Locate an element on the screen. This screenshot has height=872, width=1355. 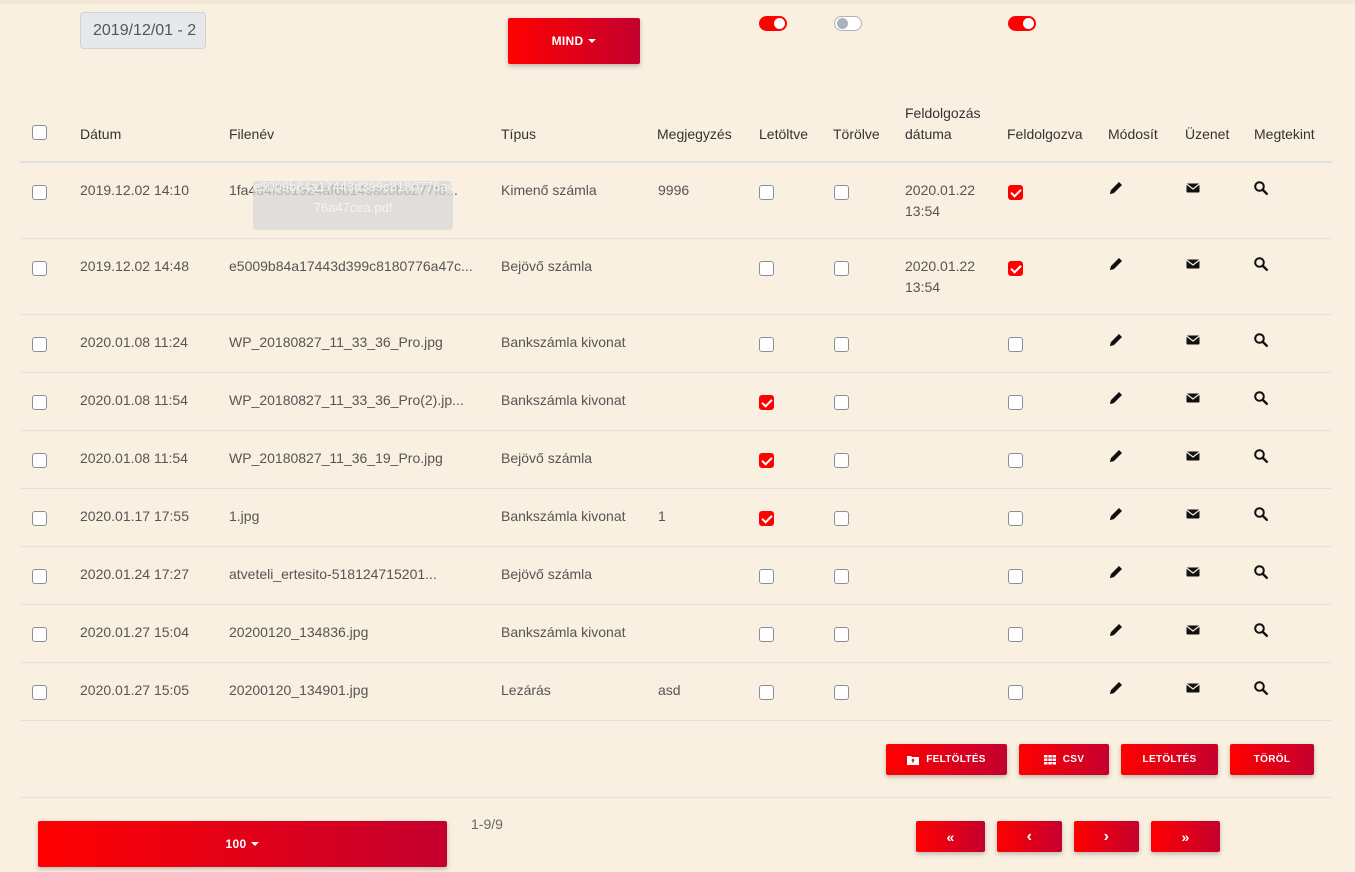
delete-button: TÖRÖL is located at coordinates (1272, 759).